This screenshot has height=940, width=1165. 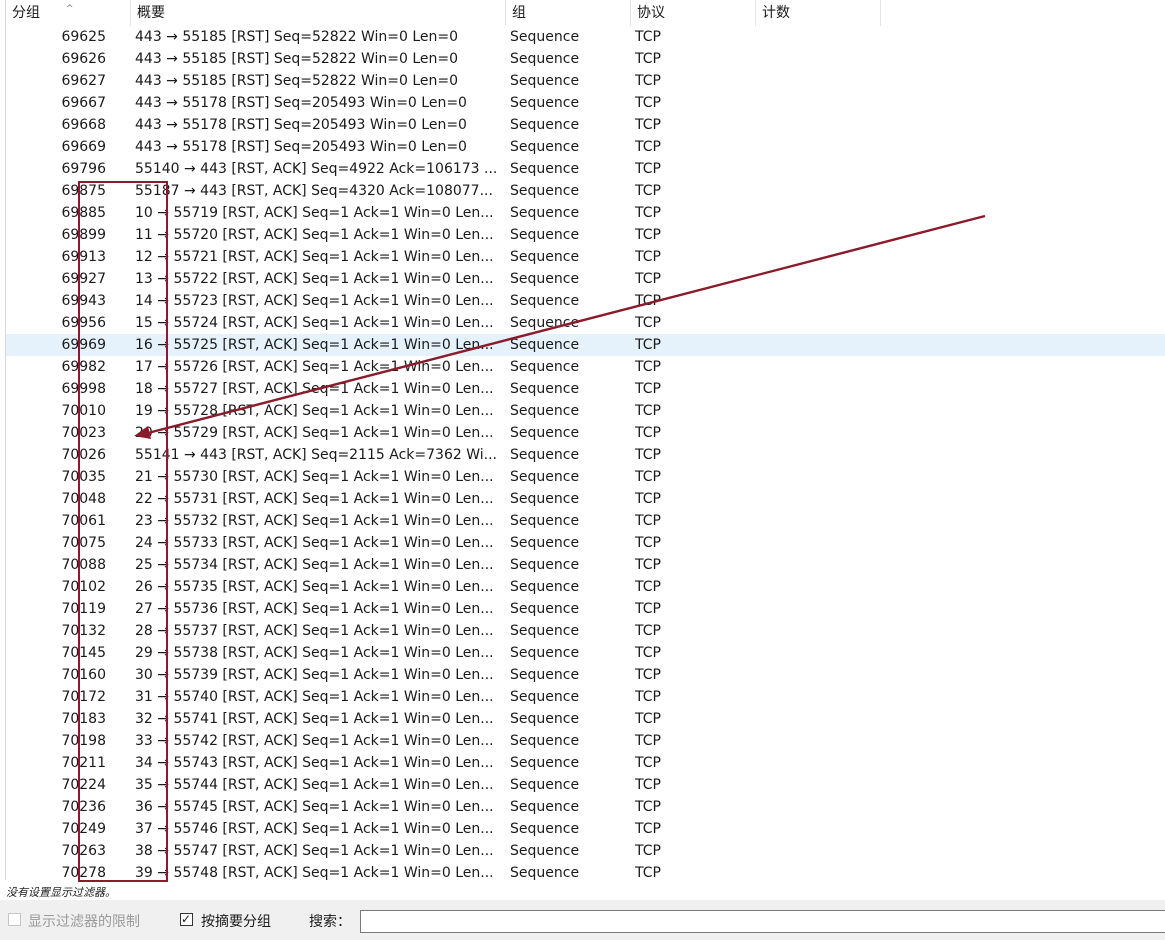 What do you see at coordinates (83, 125) in the screenshot?
I see `cell-packet-number: 69668` at bounding box center [83, 125].